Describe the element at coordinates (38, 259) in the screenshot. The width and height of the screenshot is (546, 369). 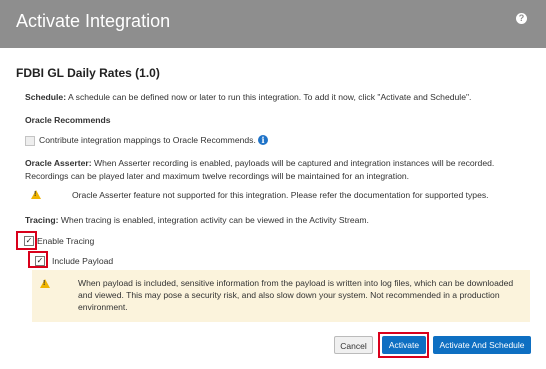
I see `include-payload-highlight` at that location.